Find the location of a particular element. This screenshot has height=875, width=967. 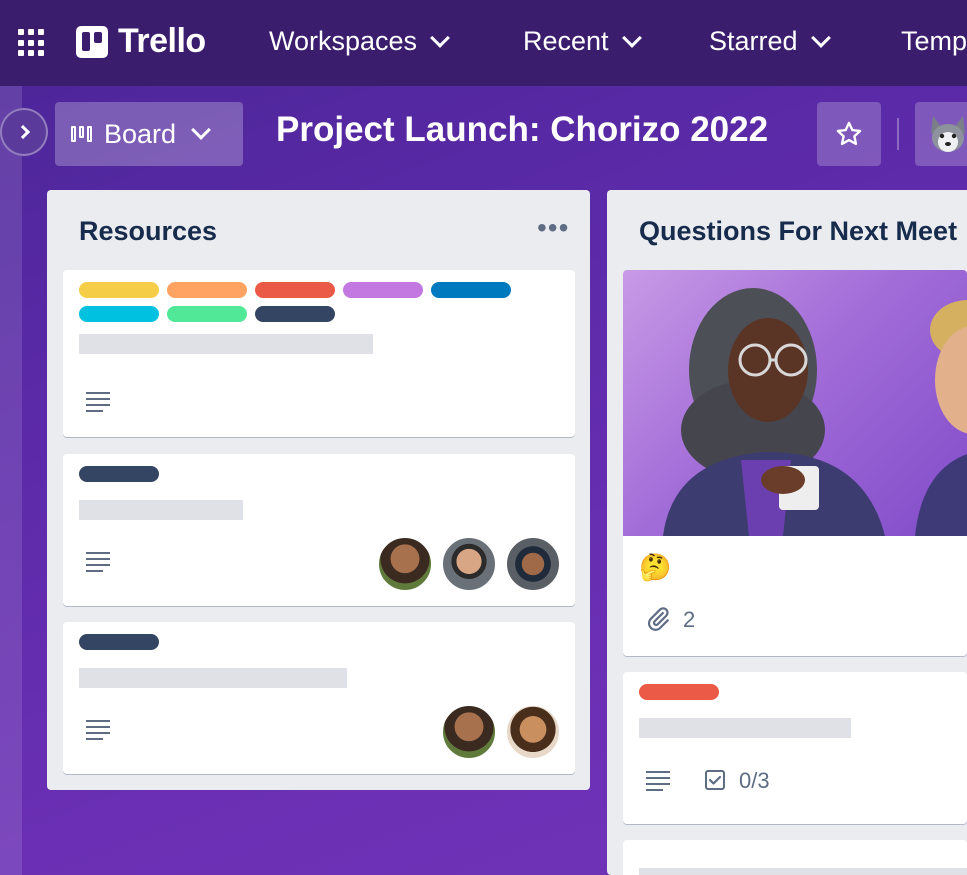

logo-text: Trello is located at coordinates (162, 41).